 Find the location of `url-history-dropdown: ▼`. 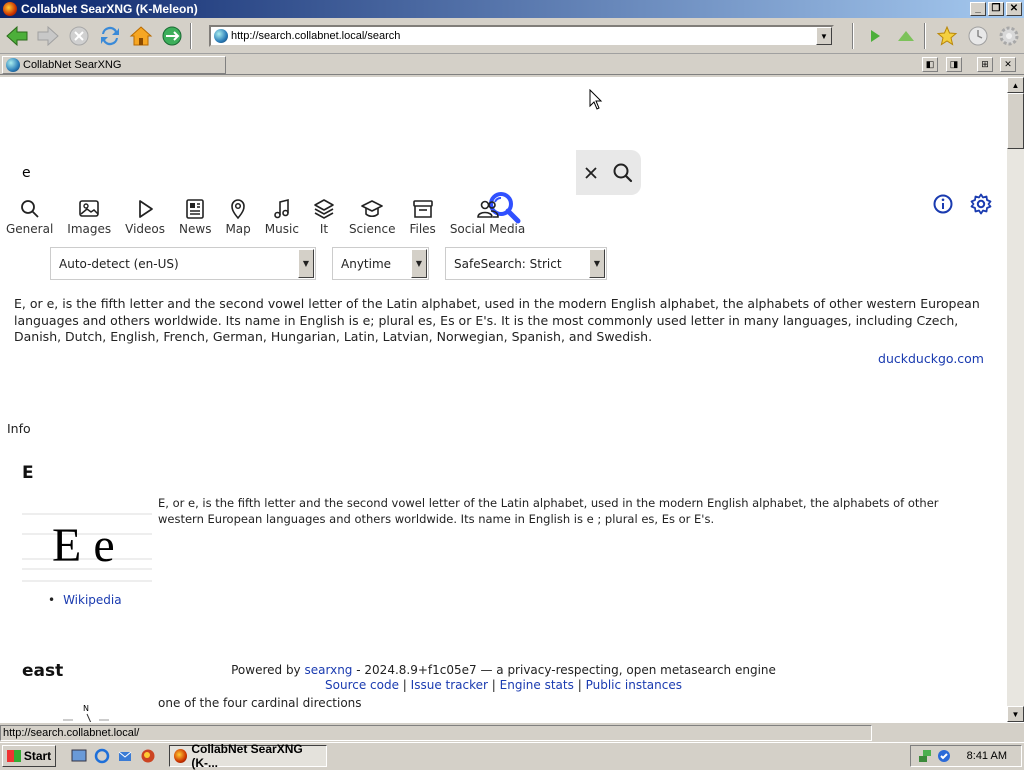

url-history-dropdown: ▼ is located at coordinates (824, 36).